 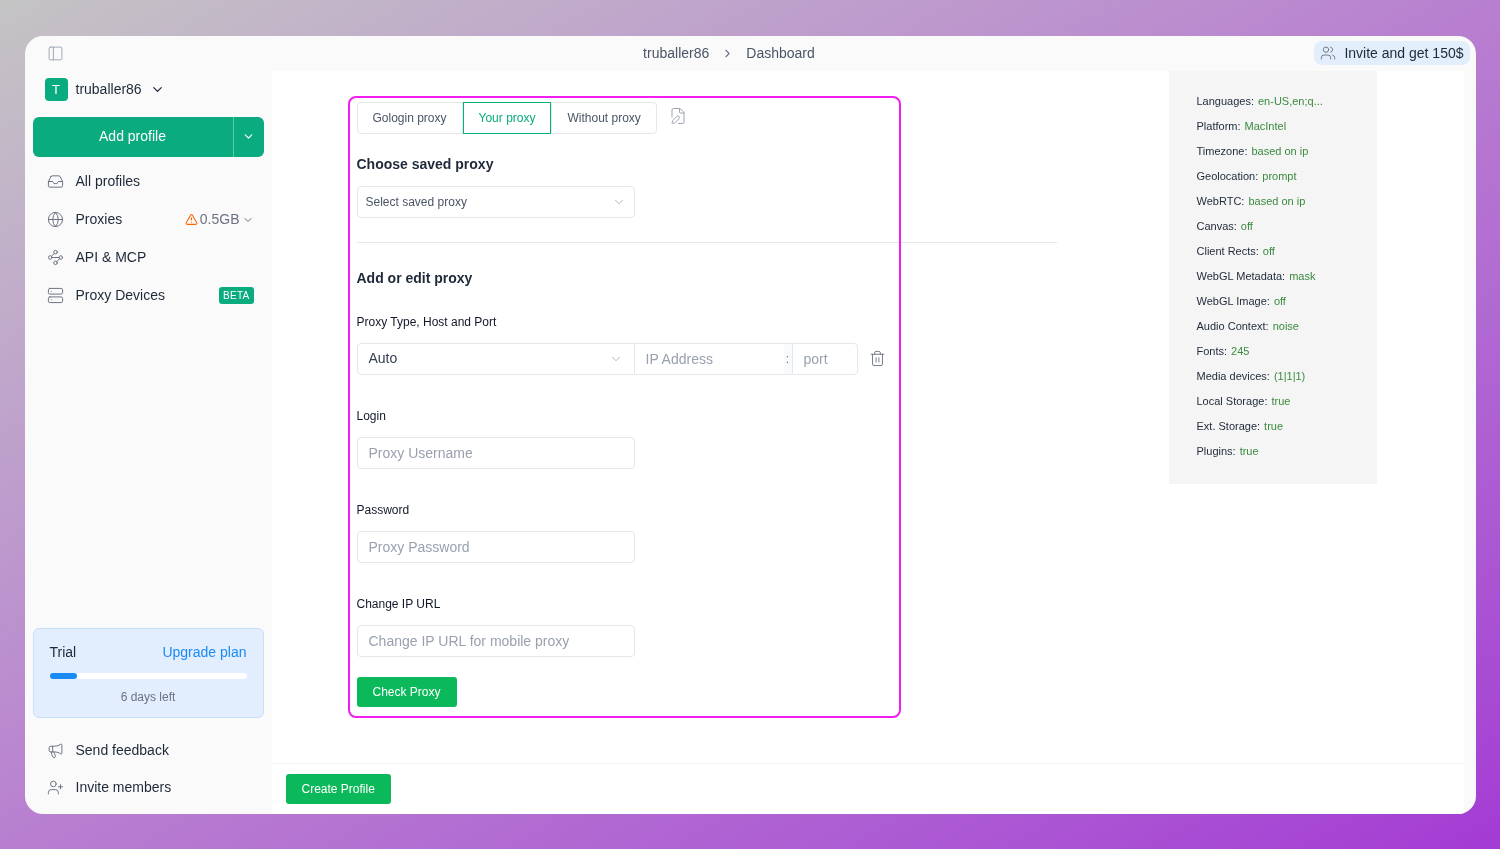 What do you see at coordinates (409, 117) in the screenshot?
I see `proxy-tab: Gologin proxy` at bounding box center [409, 117].